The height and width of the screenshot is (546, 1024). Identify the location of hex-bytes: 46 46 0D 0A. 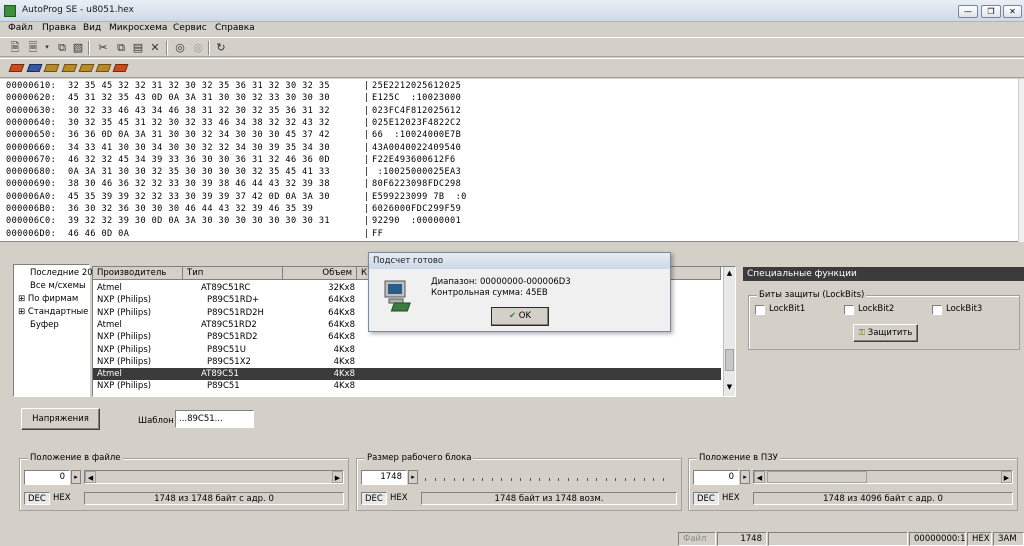
(98, 234).